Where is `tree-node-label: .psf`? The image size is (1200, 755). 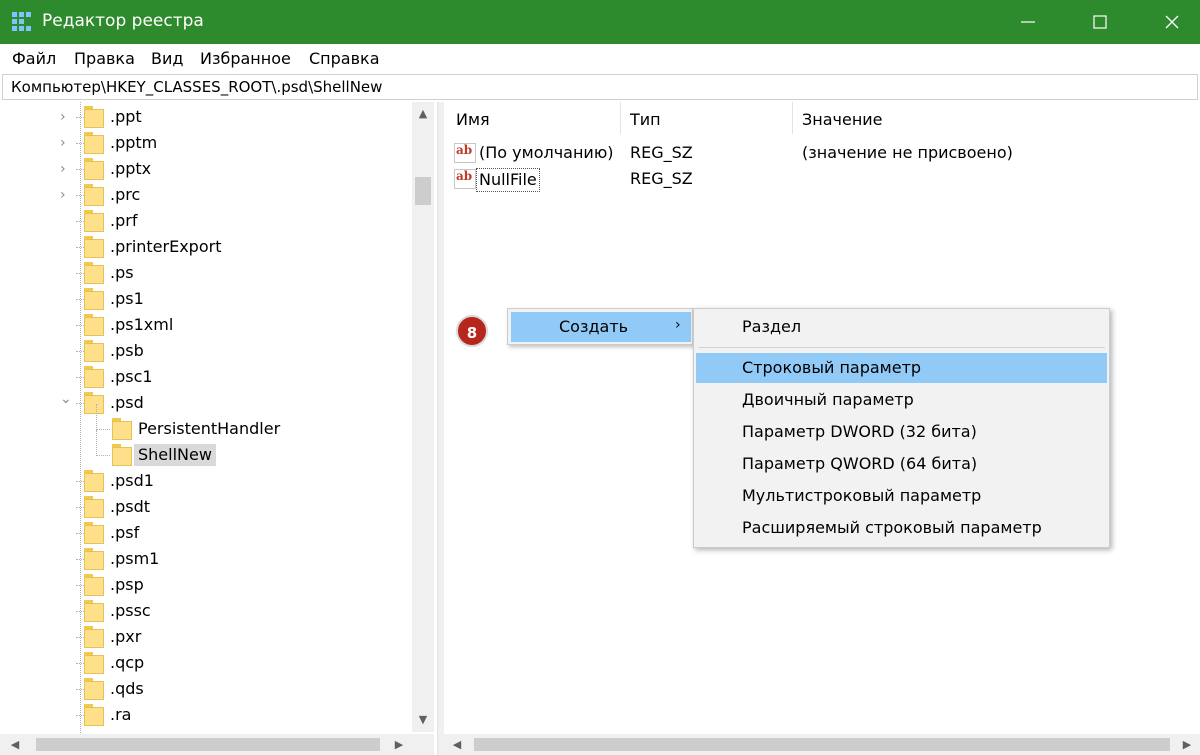 tree-node-label: .psf is located at coordinates (125, 532).